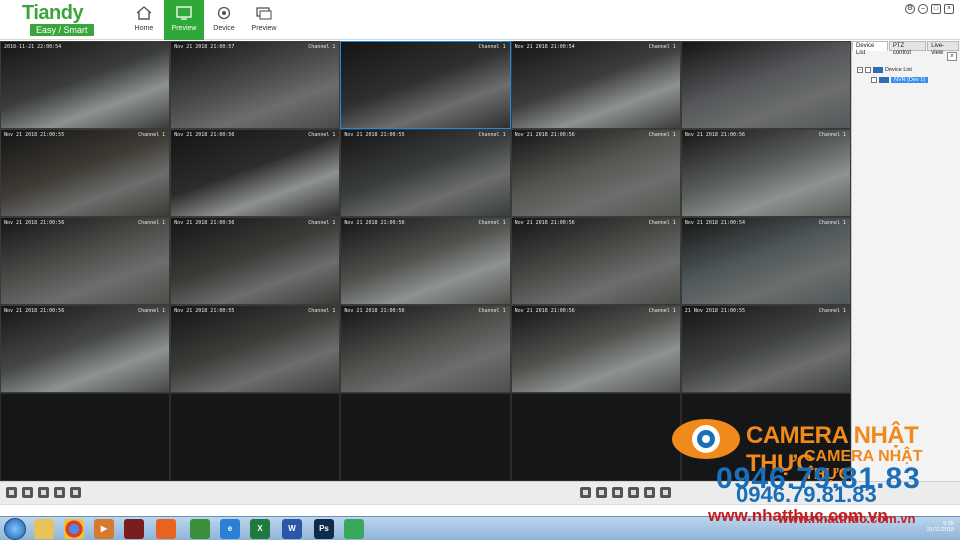  I want to click on nav-home-button: Home, so click(144, 20).